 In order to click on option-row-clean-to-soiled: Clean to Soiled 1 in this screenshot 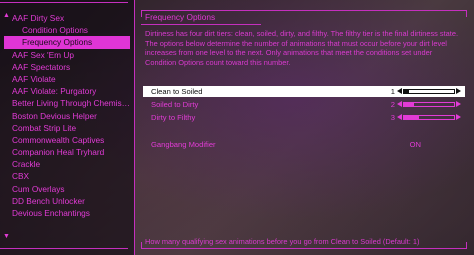, I will do `click(304, 91)`.